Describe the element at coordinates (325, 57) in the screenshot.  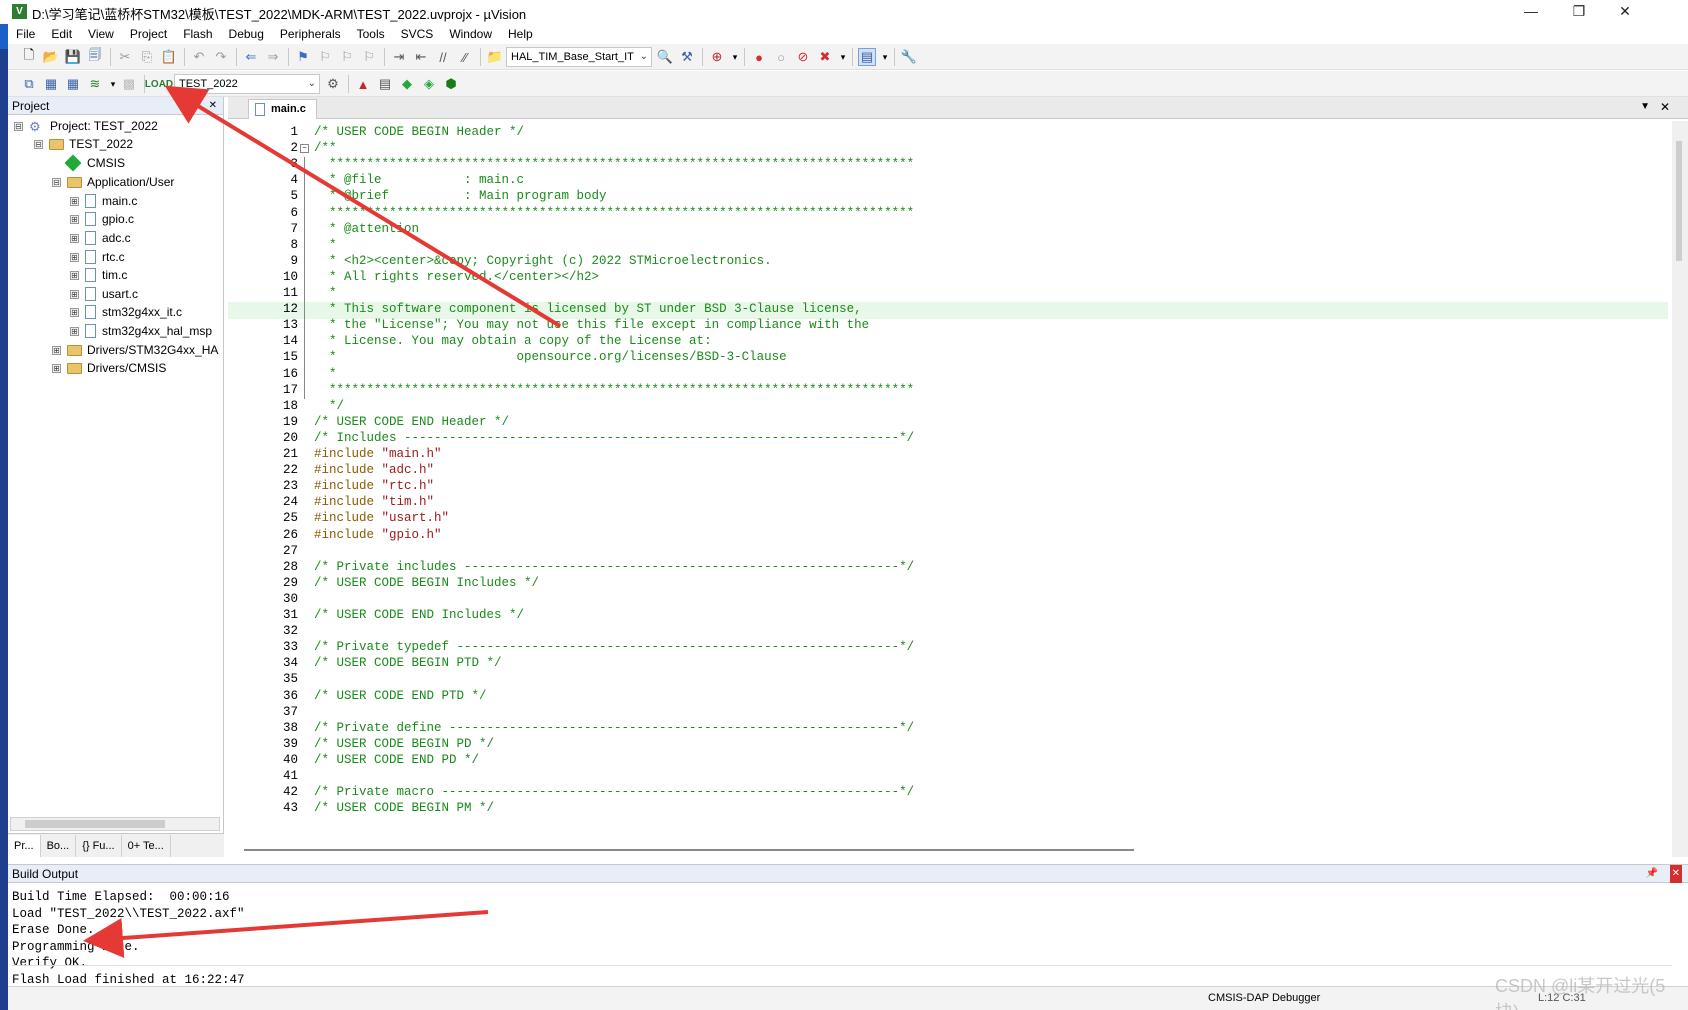
I see `prev-bookmark-icon: ⚐` at that location.